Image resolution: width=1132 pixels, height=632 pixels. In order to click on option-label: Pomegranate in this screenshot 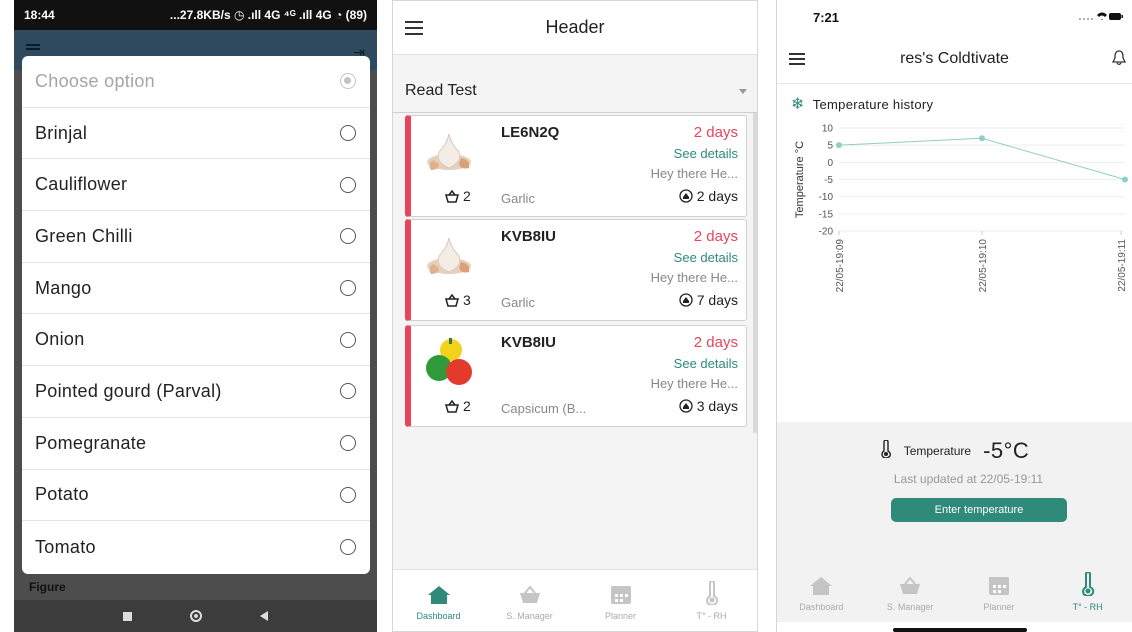, I will do `click(91, 442)`.